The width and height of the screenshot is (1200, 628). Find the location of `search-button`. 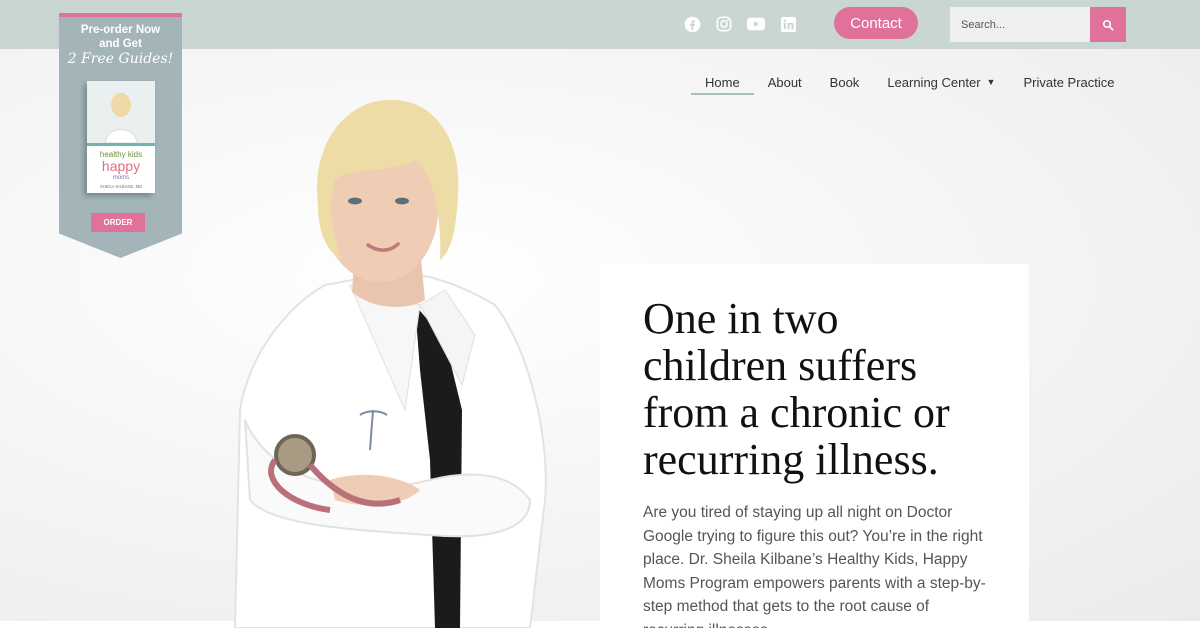

search-button is located at coordinates (1108, 24).